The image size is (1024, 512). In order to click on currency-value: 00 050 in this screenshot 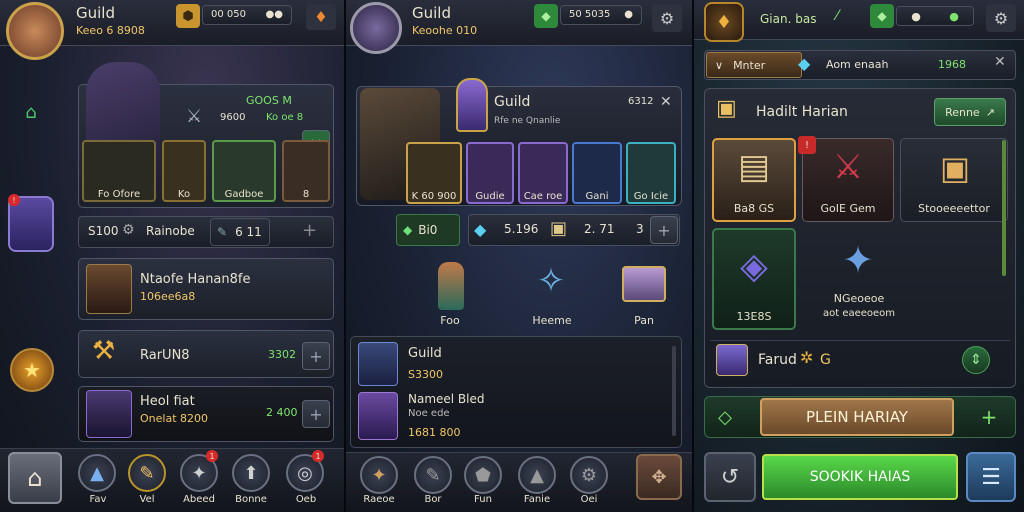, I will do `click(228, 14)`.